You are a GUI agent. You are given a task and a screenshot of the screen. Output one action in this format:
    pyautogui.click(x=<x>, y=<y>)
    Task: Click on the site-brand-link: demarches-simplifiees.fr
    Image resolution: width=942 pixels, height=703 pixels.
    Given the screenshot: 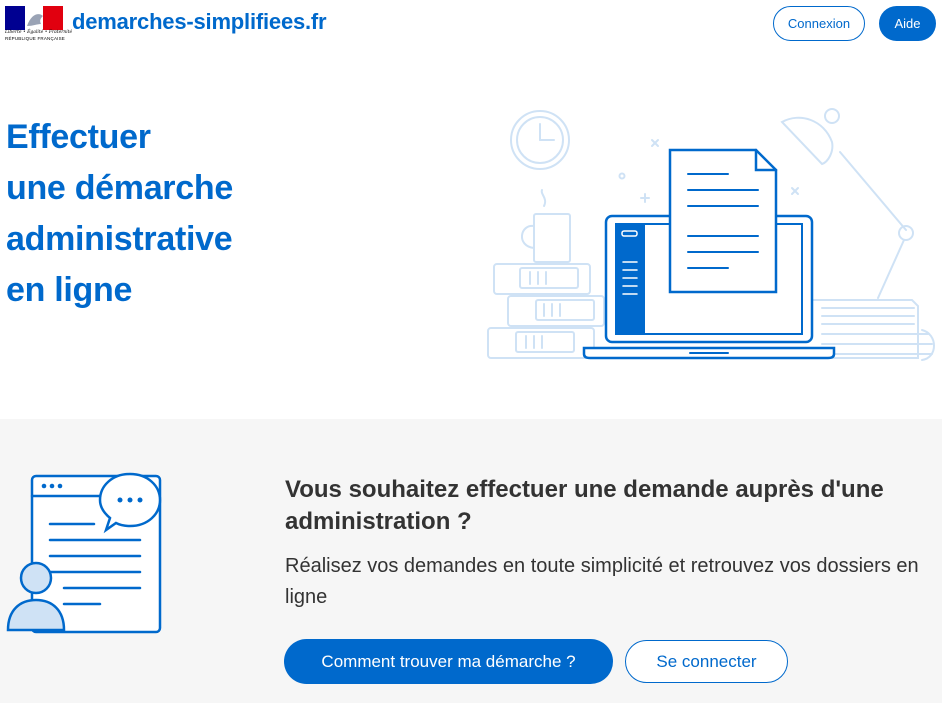 What is the action you would take?
    pyautogui.click(x=199, y=22)
    